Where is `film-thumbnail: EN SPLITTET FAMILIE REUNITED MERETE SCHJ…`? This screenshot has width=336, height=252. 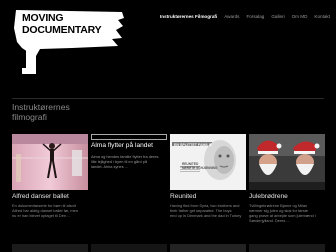
film-thumbnail: EN SPLITTET FAMILIE REUNITED MERETE SCHJ… is located at coordinates (208, 162).